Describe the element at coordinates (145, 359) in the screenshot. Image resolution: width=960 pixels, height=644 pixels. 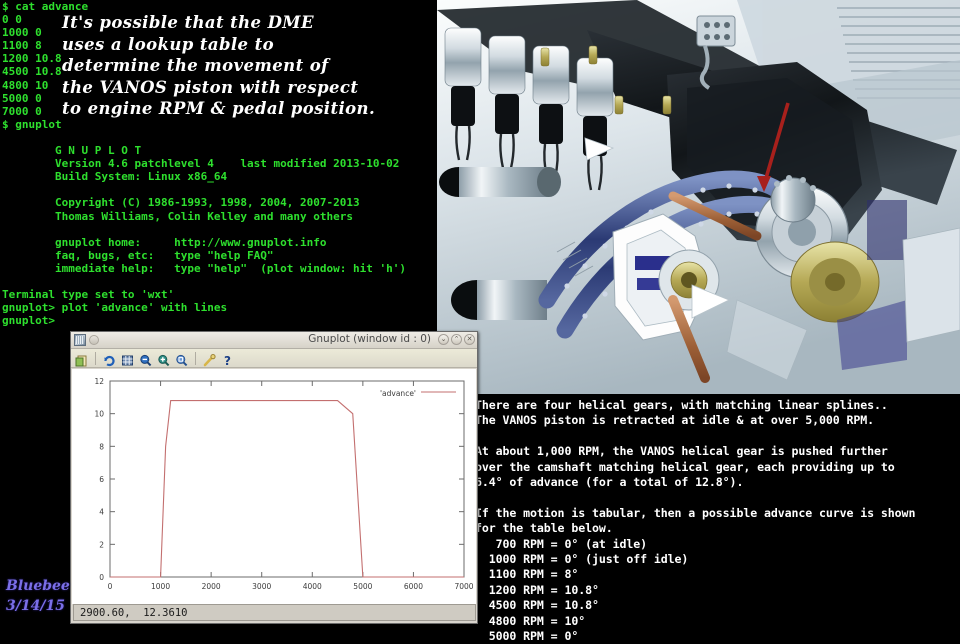
I see `zoom-previous-icon` at that location.